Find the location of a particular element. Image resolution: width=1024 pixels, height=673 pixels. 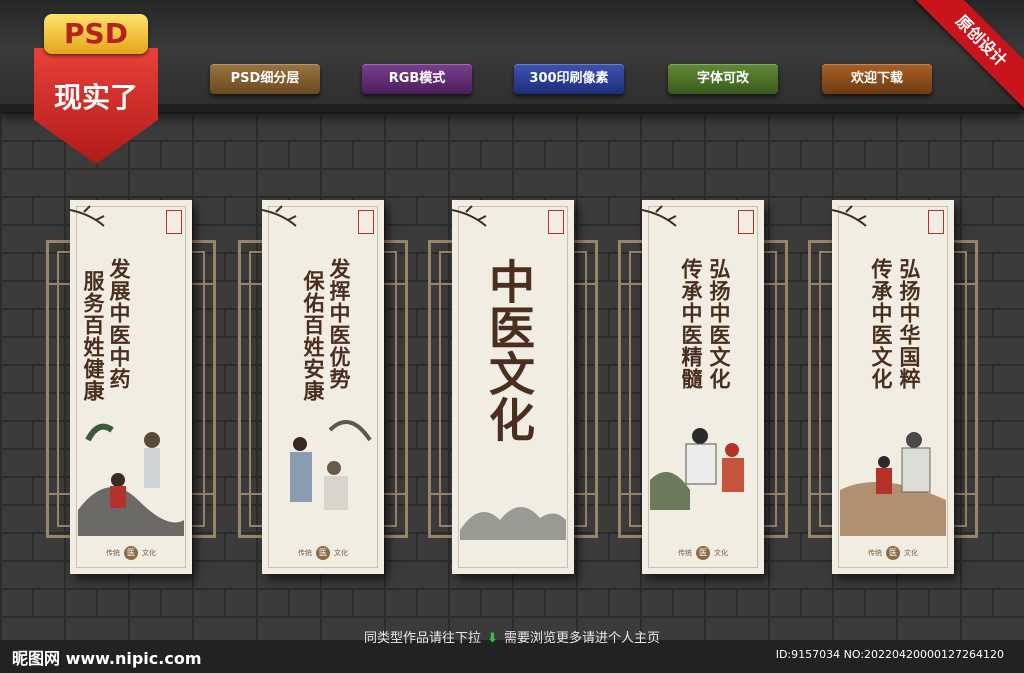

slogan-line-1: 发展中医中药 is located at coordinates (119, 324).